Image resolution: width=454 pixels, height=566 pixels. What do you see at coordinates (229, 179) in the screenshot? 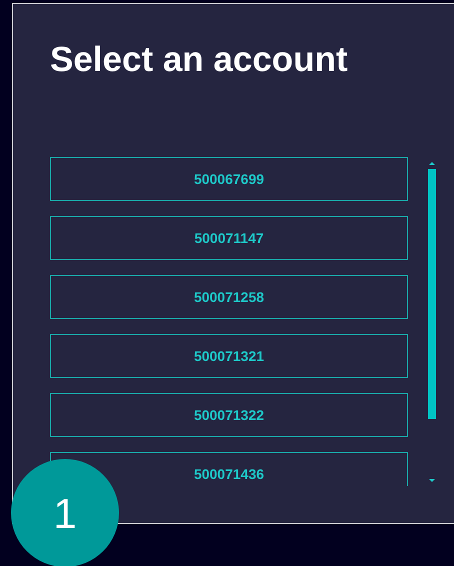
I see `account-button: 500067699` at bounding box center [229, 179].